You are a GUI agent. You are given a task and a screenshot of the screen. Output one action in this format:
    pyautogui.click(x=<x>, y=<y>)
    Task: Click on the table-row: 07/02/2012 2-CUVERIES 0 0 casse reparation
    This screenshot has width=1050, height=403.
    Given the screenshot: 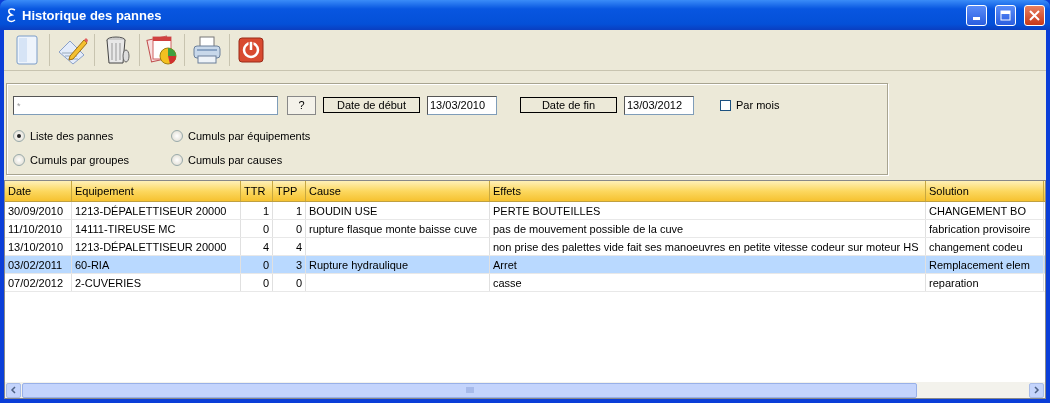 What is the action you would take?
    pyautogui.click(x=525, y=283)
    